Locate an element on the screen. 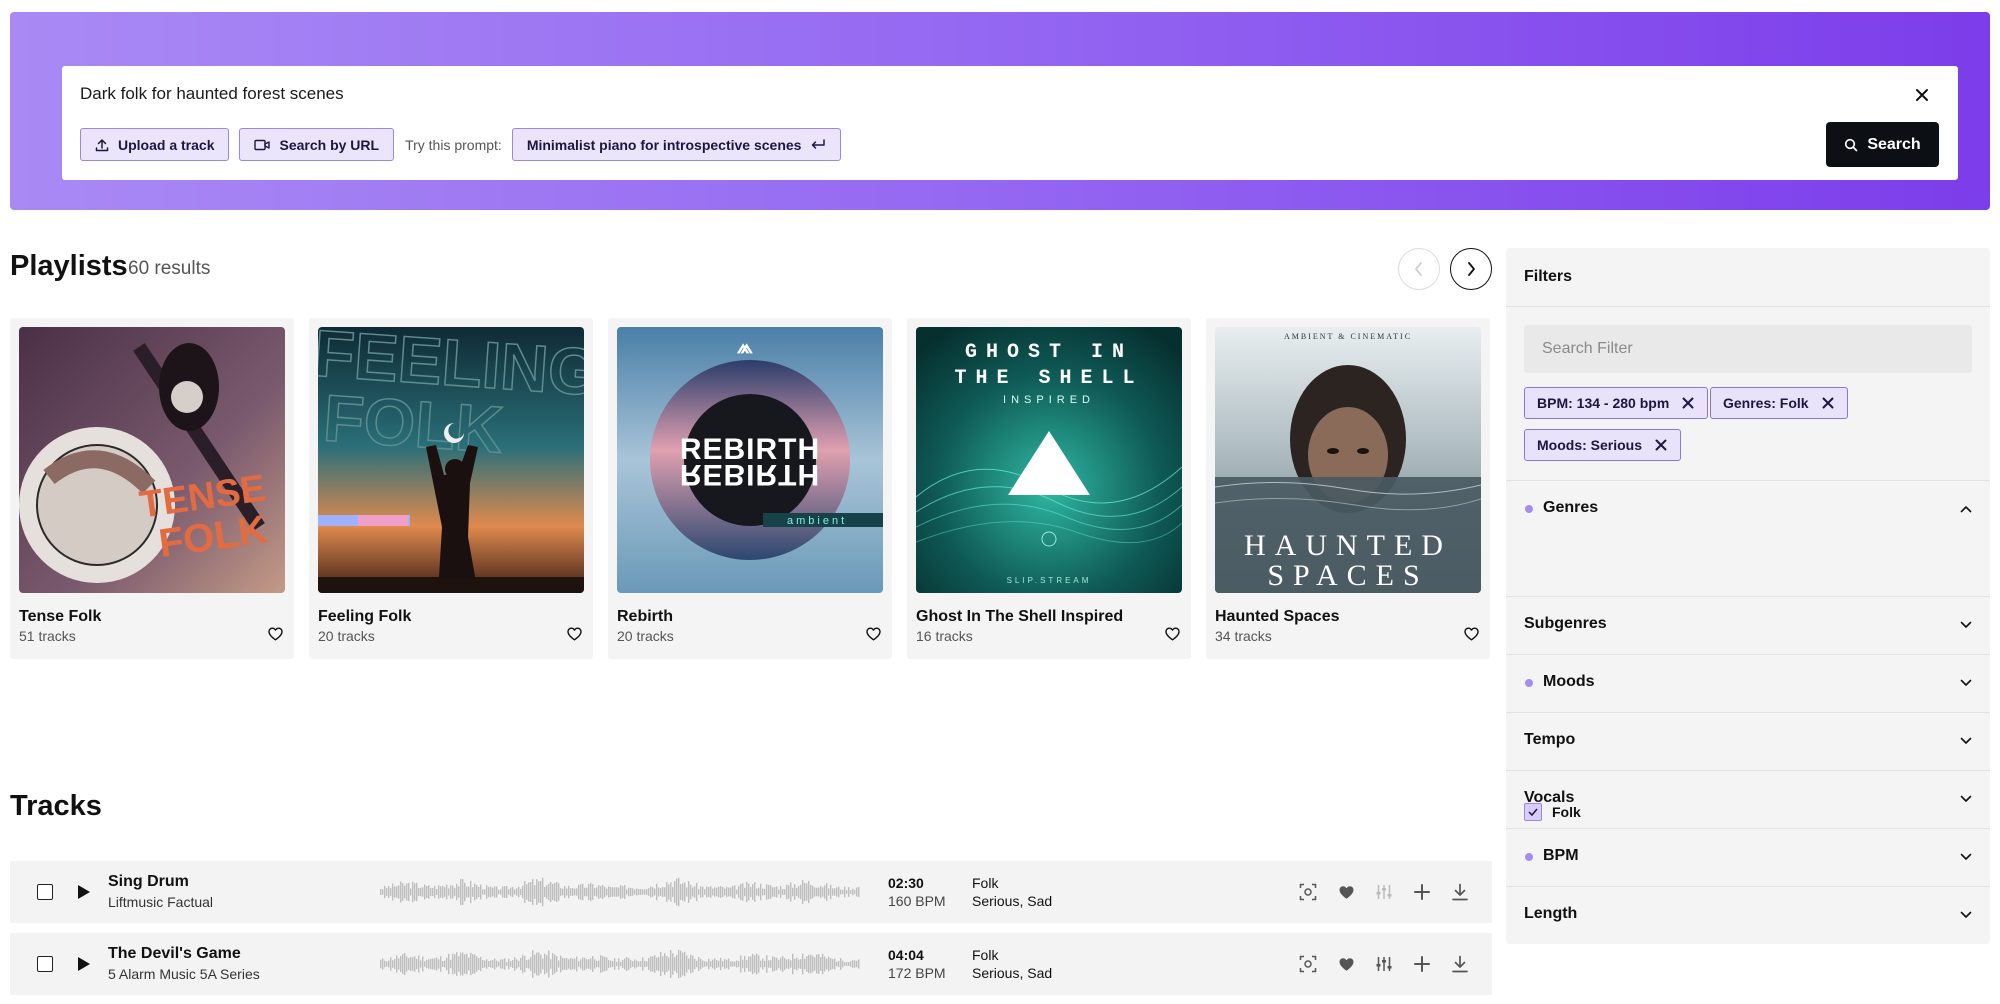  filter-section-tempo: Tempo is located at coordinates (1748, 741).